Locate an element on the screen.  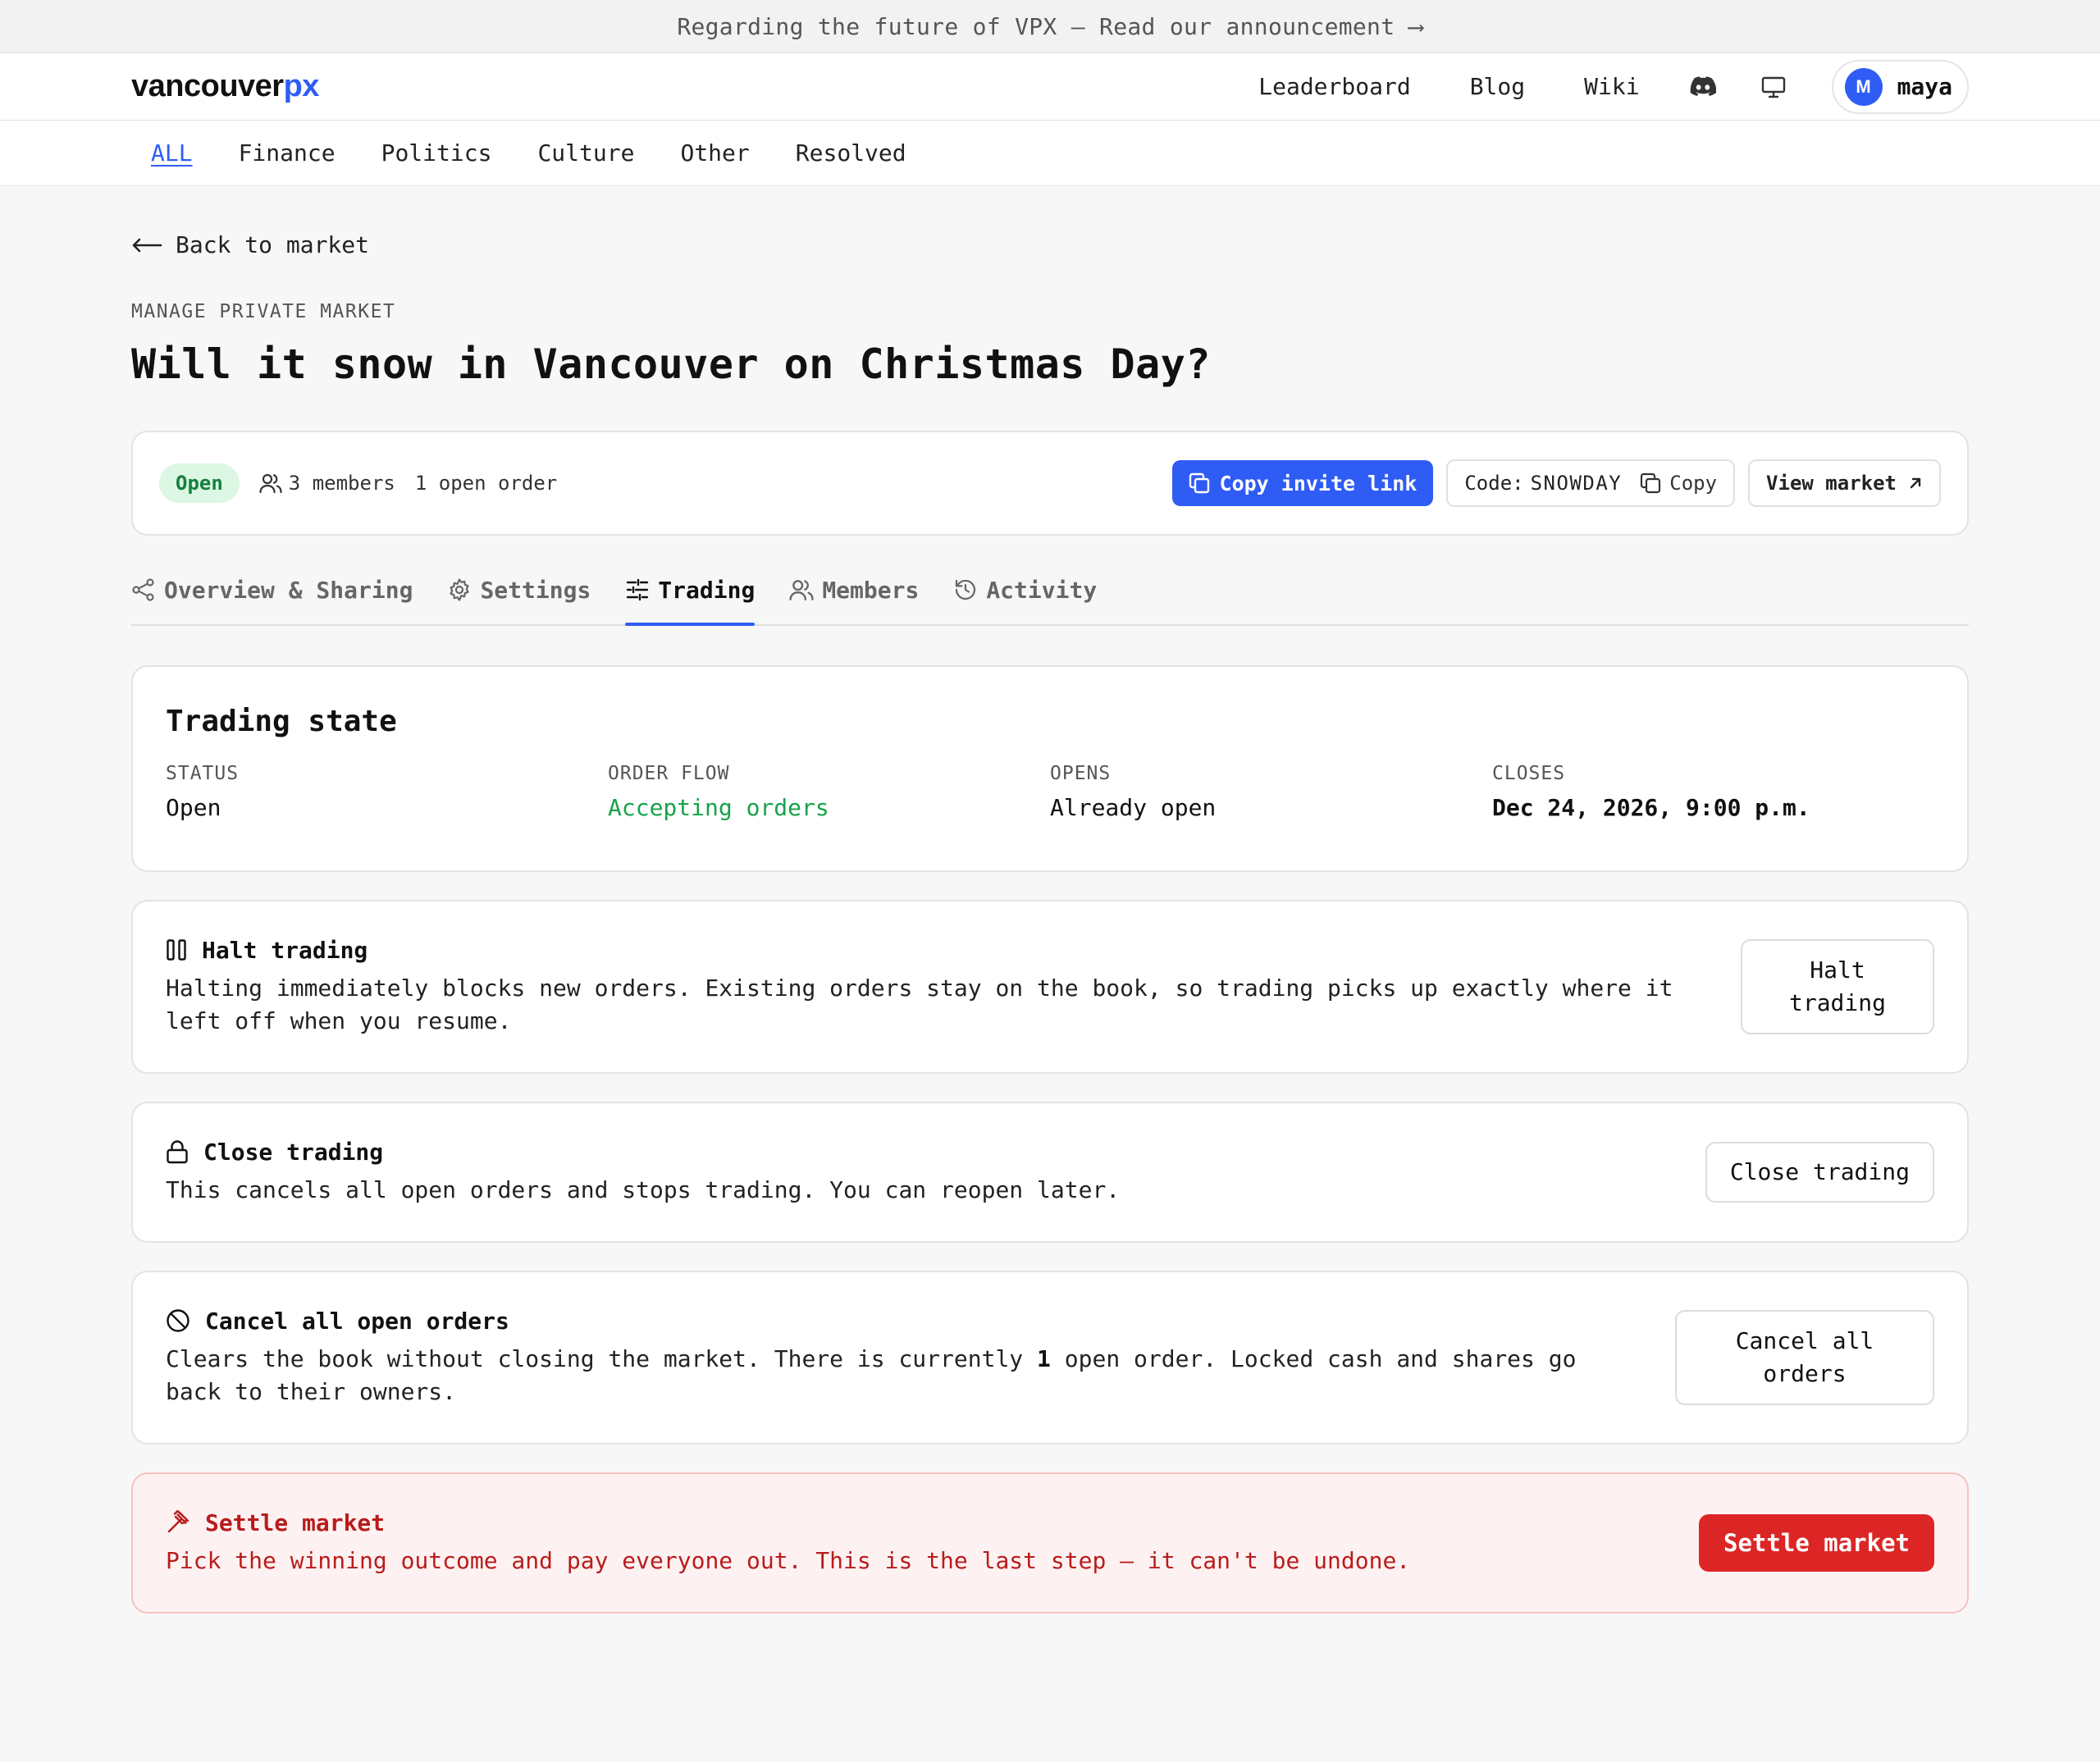
lock-icon is located at coordinates (178, 1151).